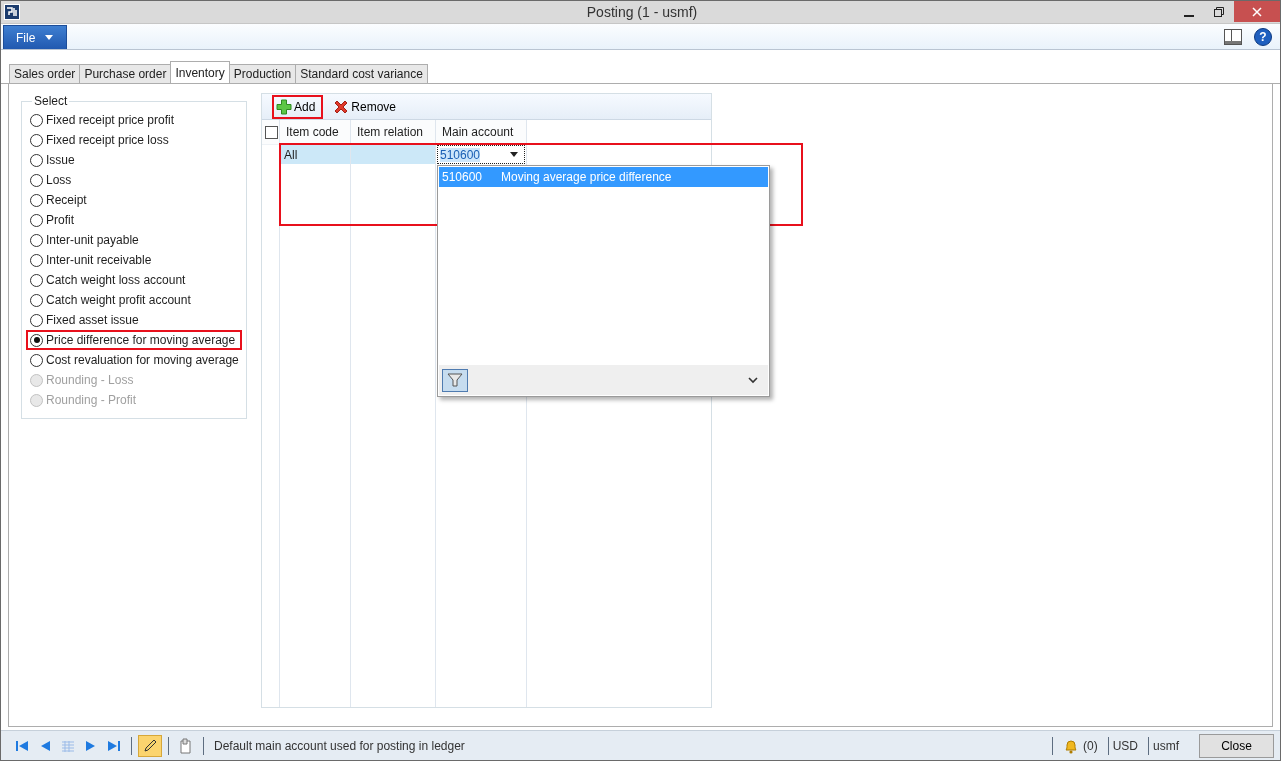 This screenshot has width=1281, height=761. What do you see at coordinates (753, 380) in the screenshot?
I see `chevron-down-icon` at bounding box center [753, 380].